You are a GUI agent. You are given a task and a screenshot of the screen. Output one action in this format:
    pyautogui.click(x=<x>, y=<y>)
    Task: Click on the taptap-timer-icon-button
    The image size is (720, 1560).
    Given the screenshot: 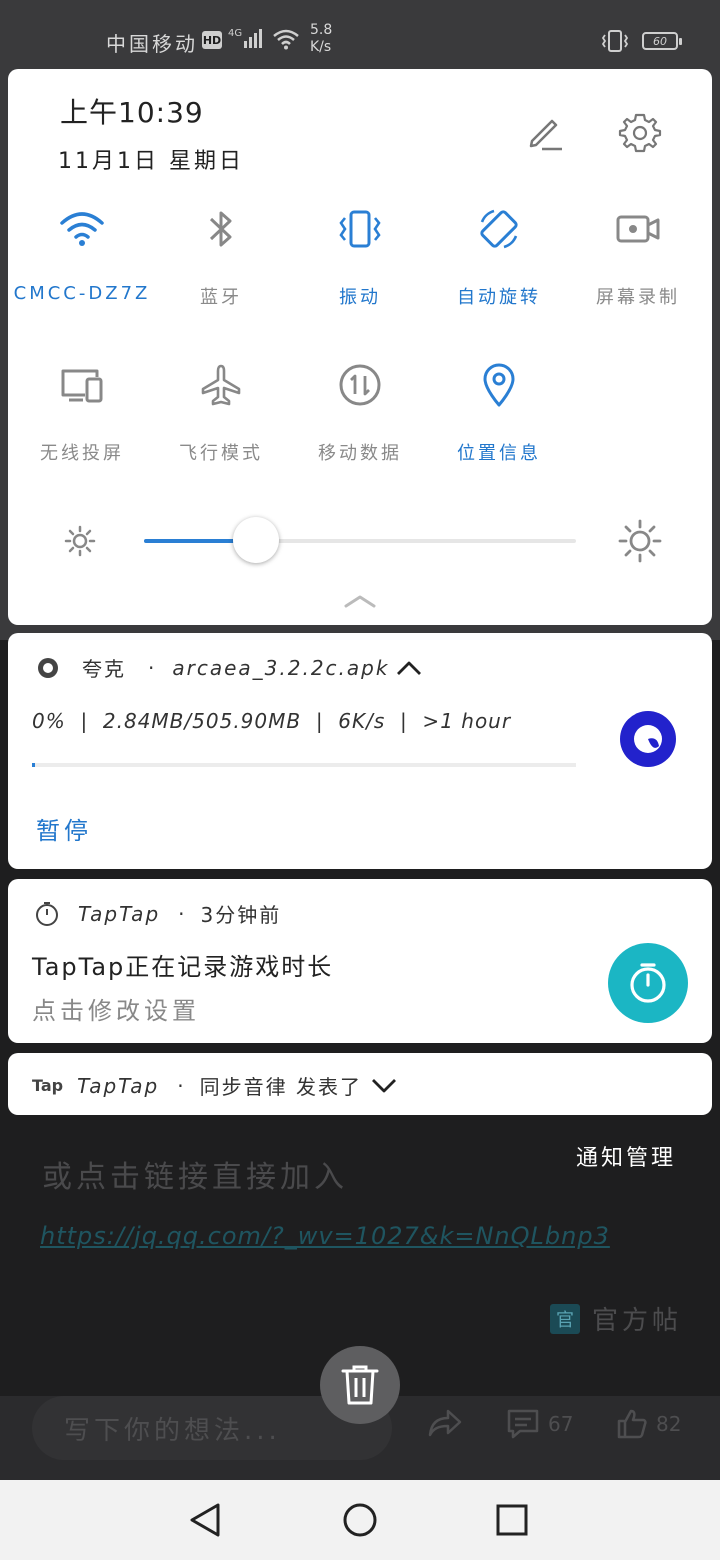 What is the action you would take?
    pyautogui.click(x=648, y=983)
    